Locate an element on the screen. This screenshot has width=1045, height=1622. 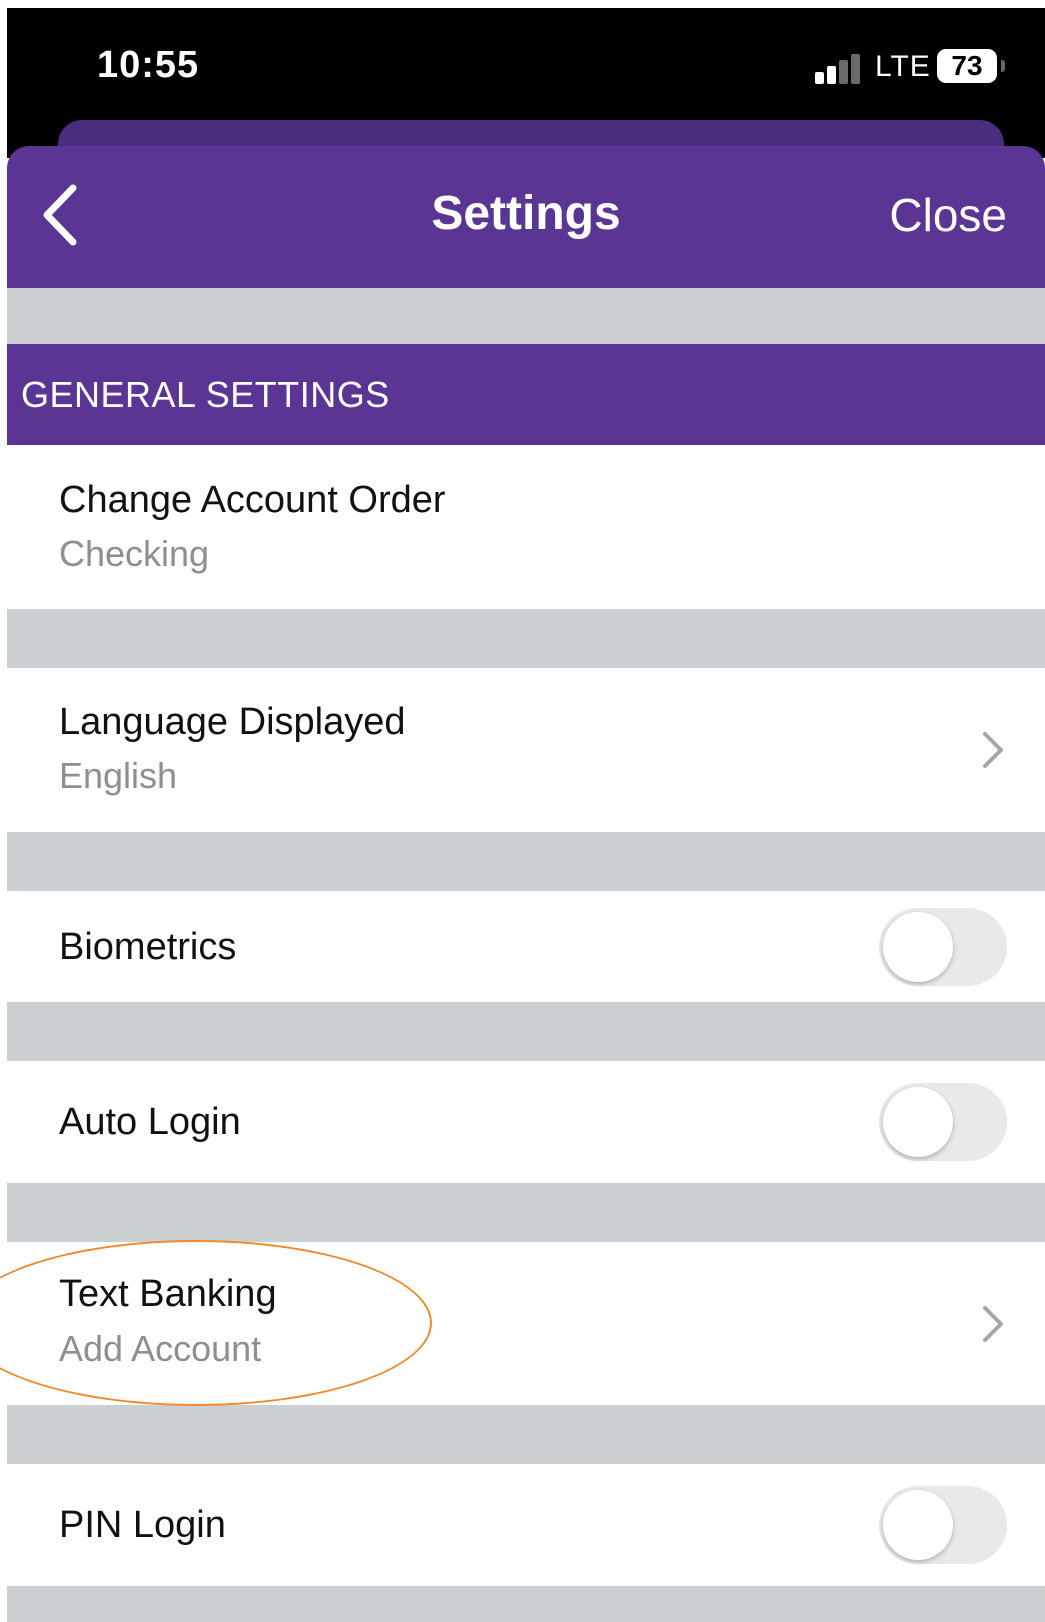
setting-value: English is located at coordinates (118, 775).